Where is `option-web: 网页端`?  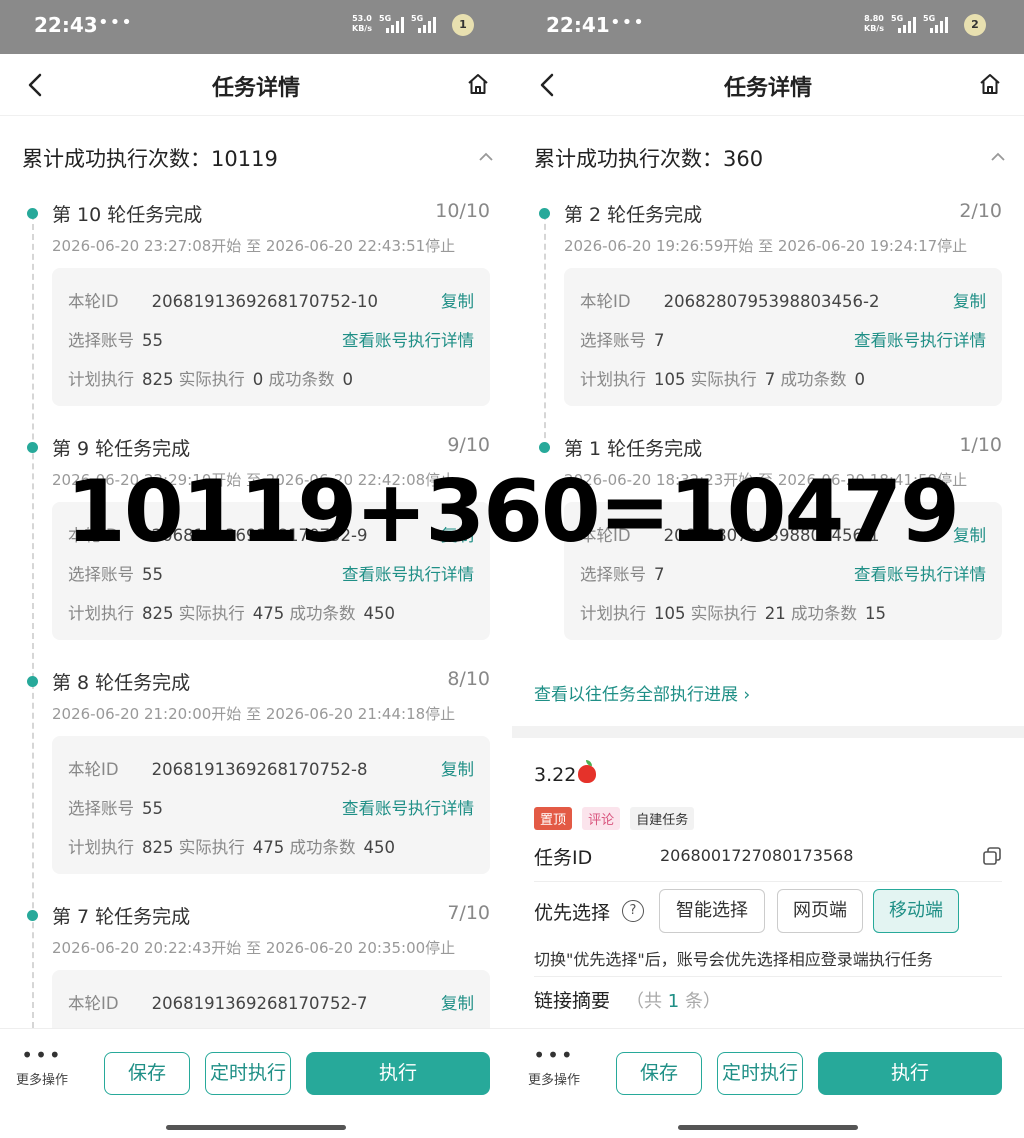
option-web: 网页端 is located at coordinates (820, 911).